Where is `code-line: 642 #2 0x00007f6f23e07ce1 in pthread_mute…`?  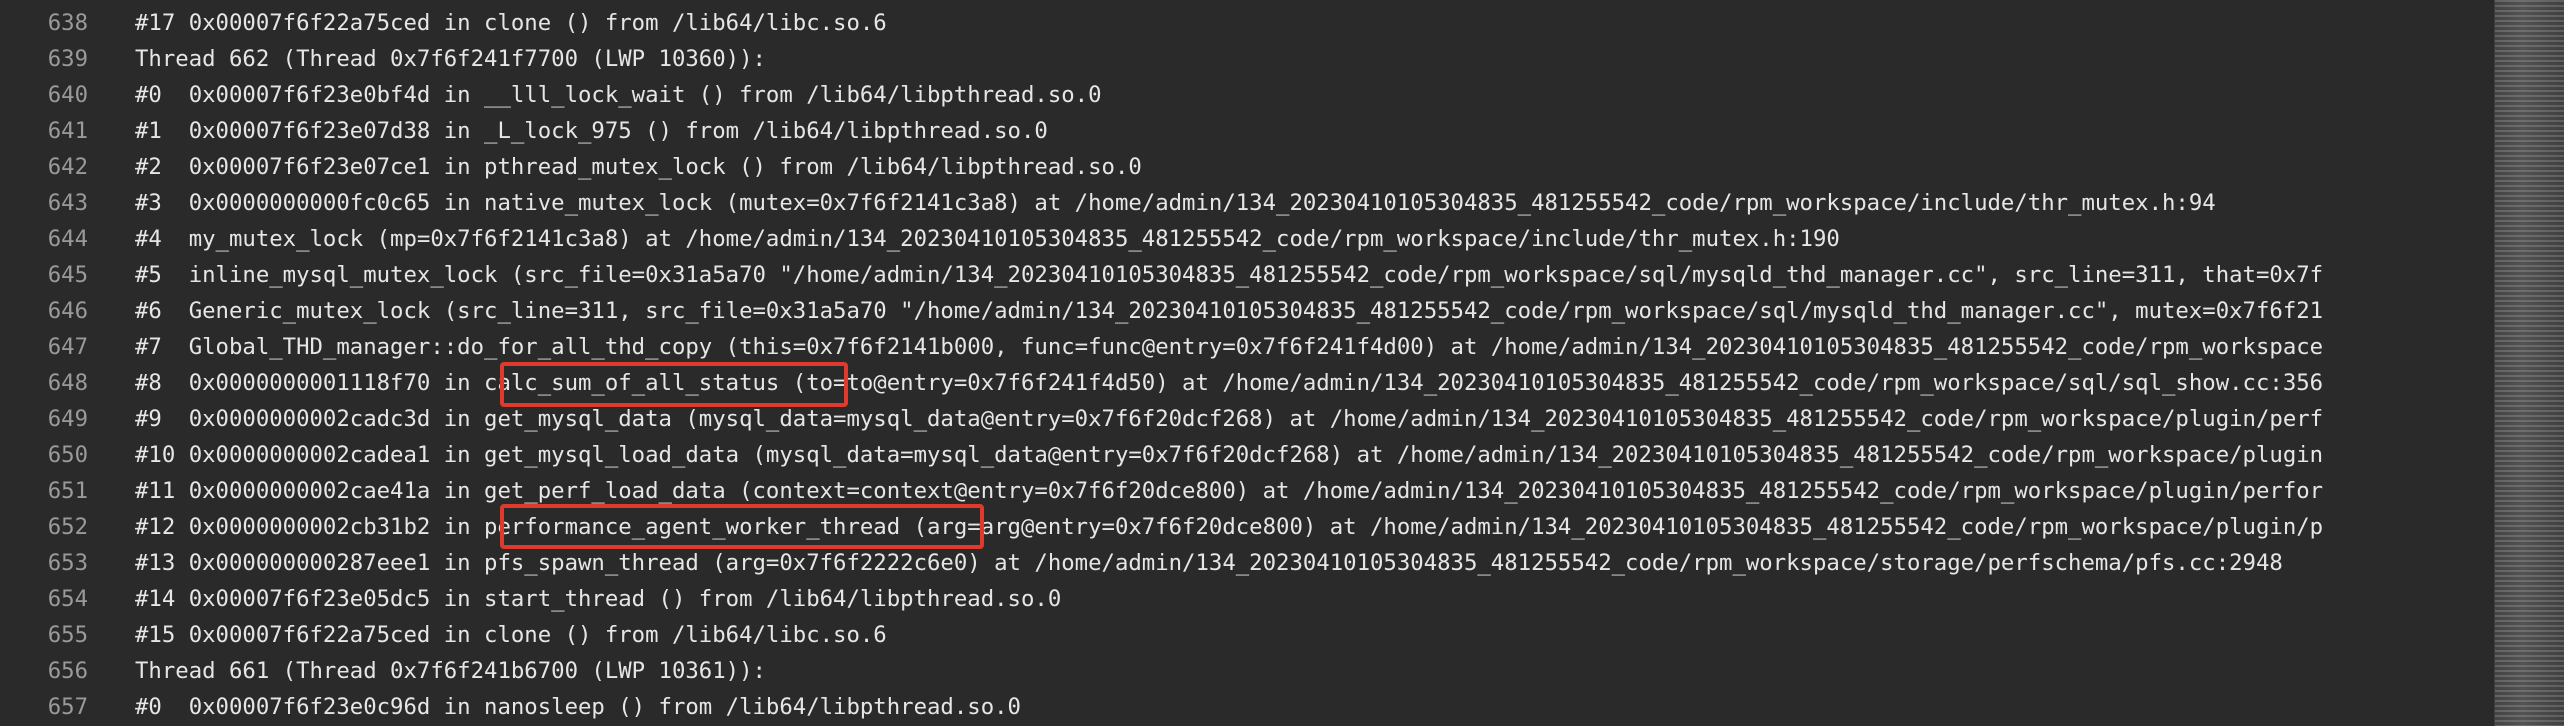 code-line: 642 #2 0x00007f6f23e07ce1 in pthread_mute… is located at coordinates (1245, 167).